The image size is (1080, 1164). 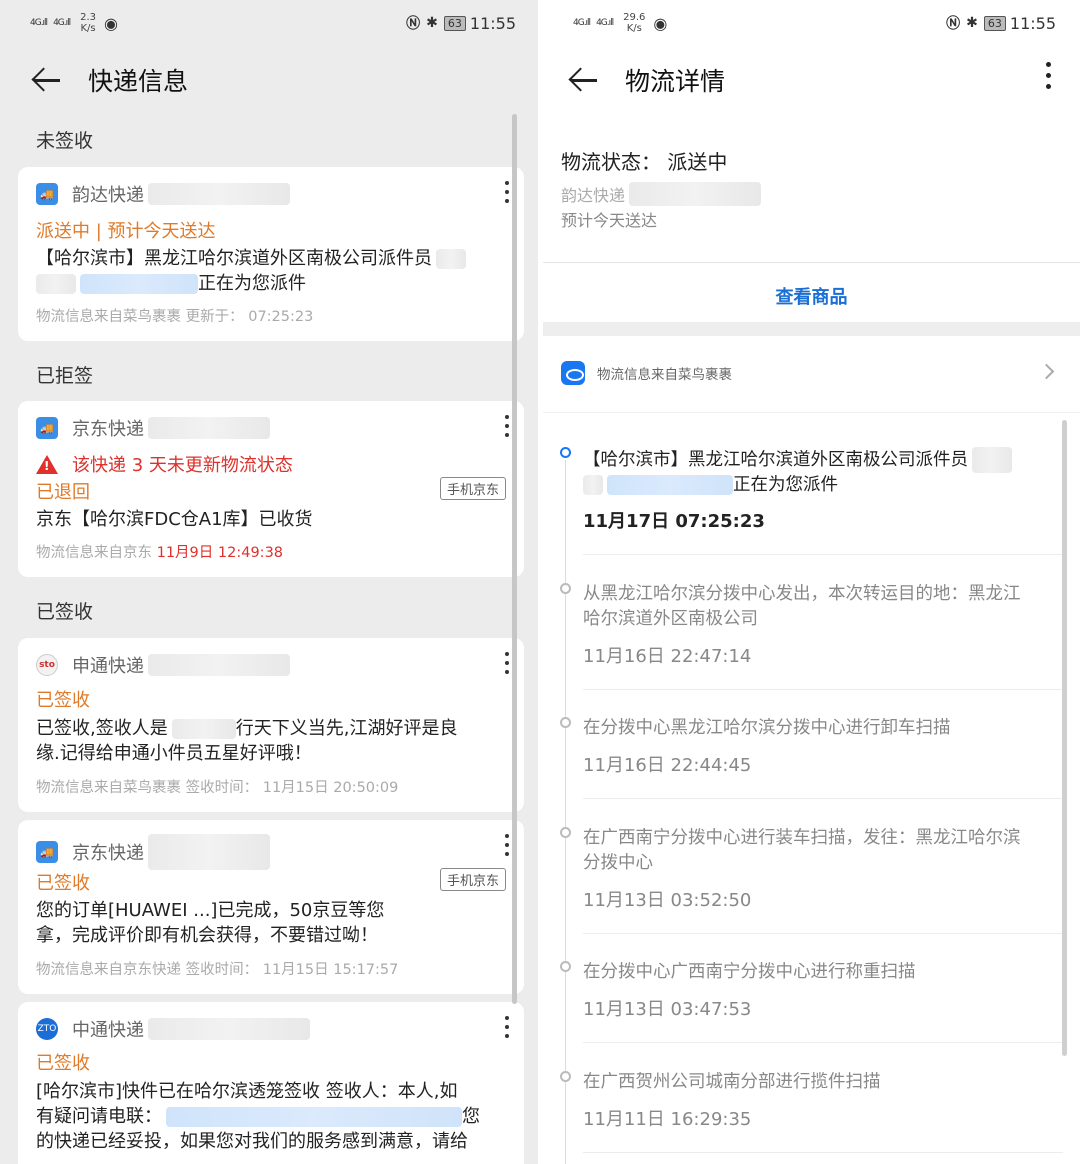 What do you see at coordinates (88, 23) in the screenshot?
I see `network-speed: 2.3 K/s` at bounding box center [88, 23].